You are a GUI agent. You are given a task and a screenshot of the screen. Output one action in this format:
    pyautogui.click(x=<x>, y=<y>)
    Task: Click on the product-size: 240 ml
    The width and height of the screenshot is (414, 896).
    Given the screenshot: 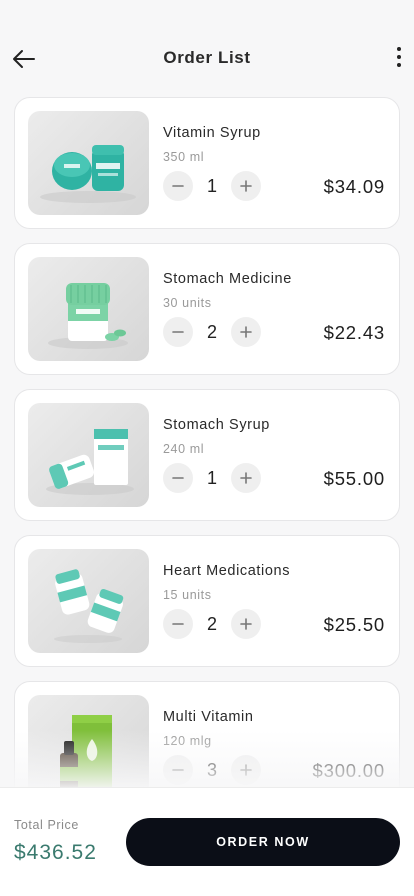 What is the action you would take?
    pyautogui.click(x=184, y=449)
    